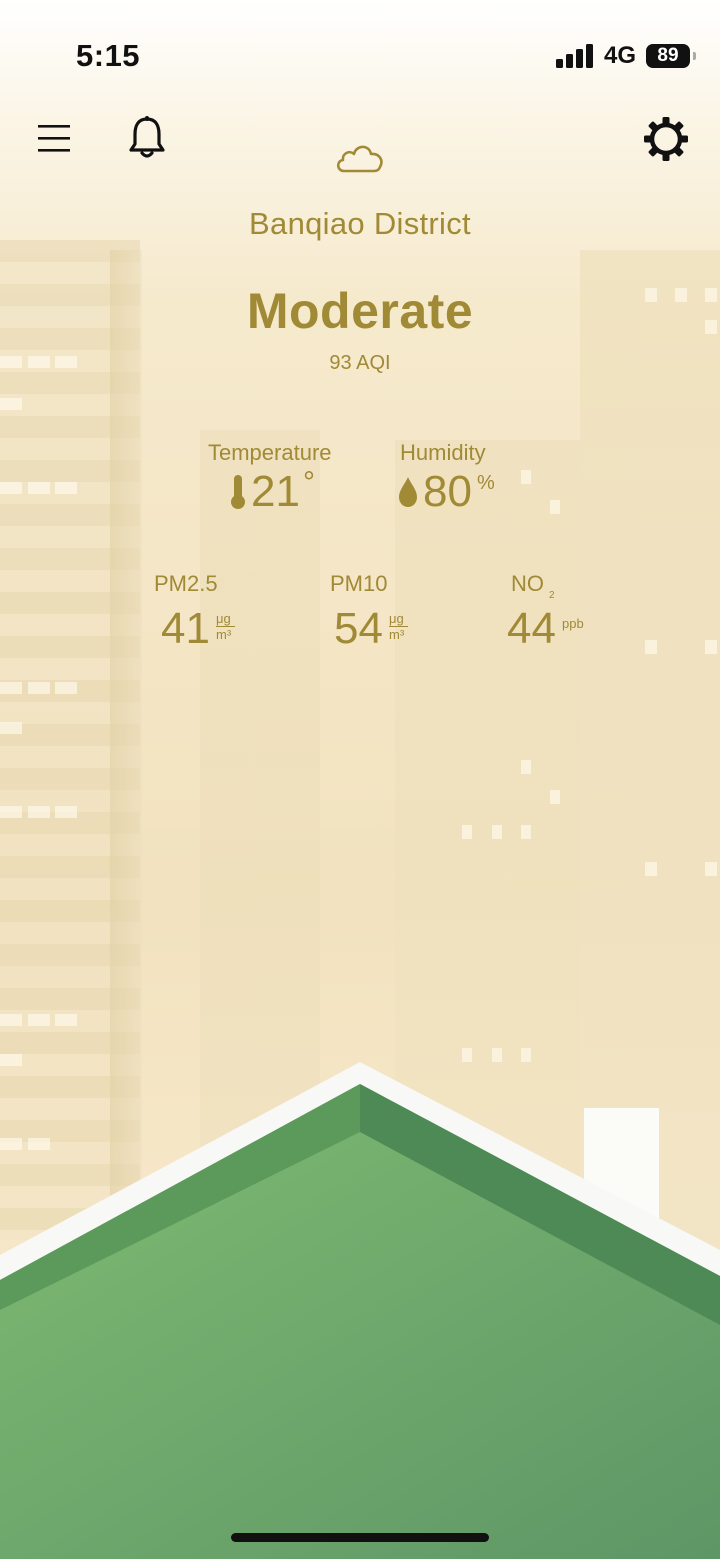 Image resolution: width=720 pixels, height=1559 pixels. I want to click on humidity-value: 80, so click(447, 491).